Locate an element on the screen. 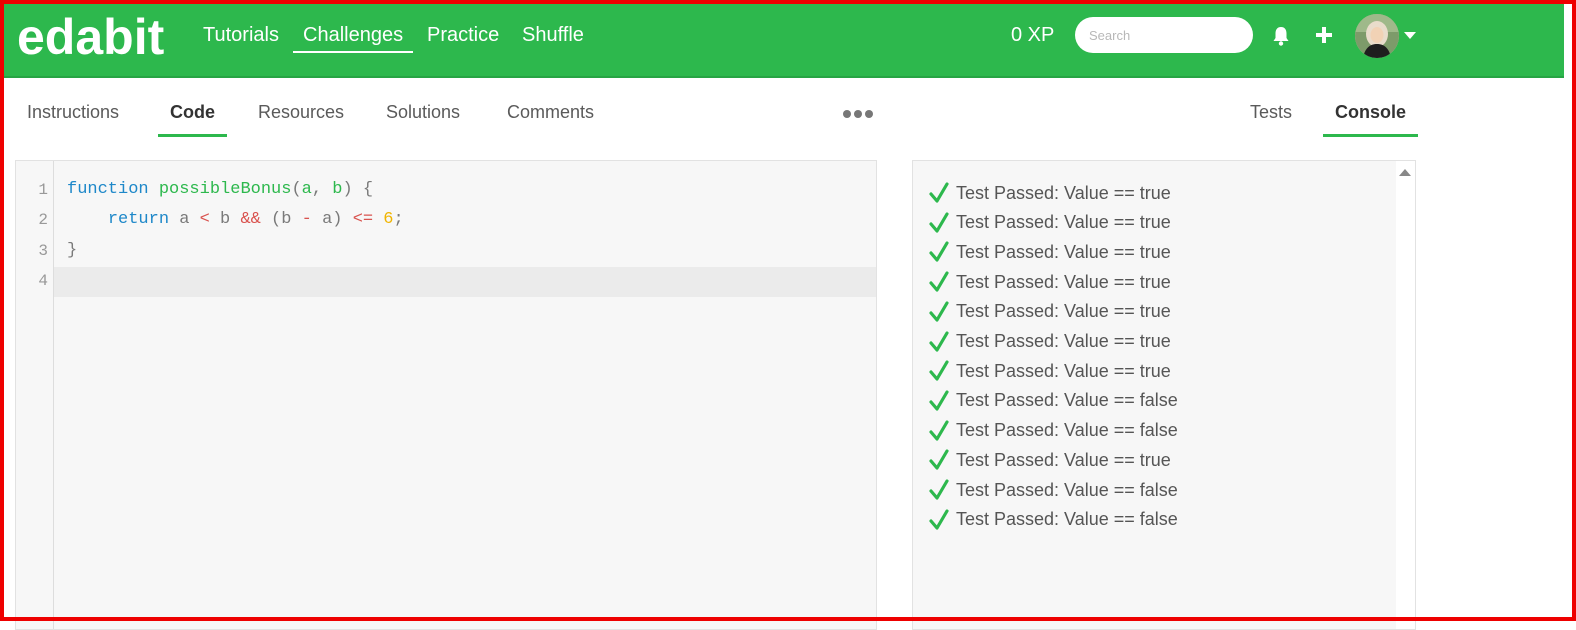 The height and width of the screenshot is (630, 1576). search-input is located at coordinates (1164, 35).